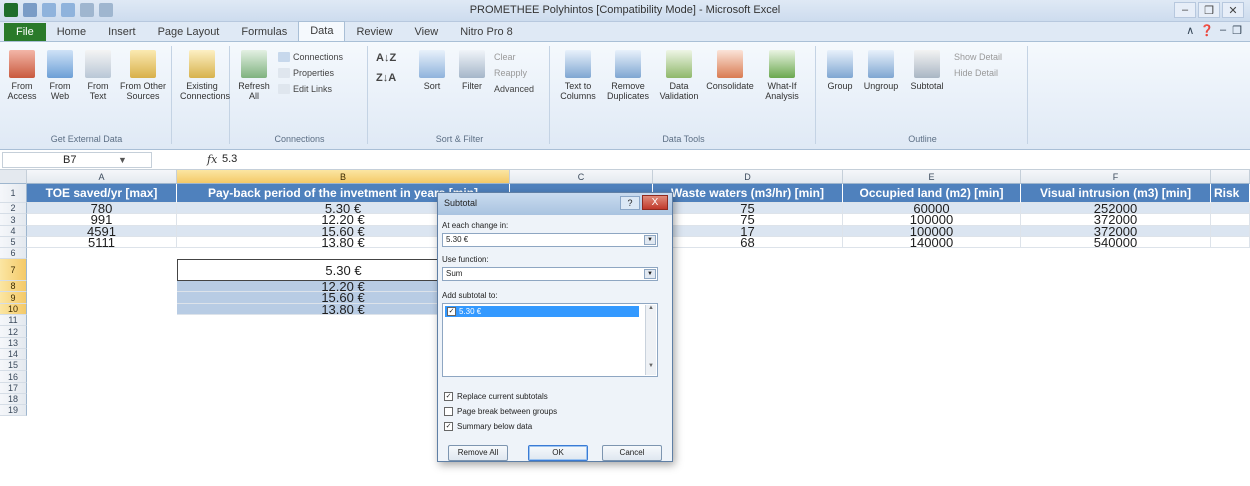  What do you see at coordinates (374, 32) in the screenshot?
I see `tab-review: Review` at bounding box center [374, 32].